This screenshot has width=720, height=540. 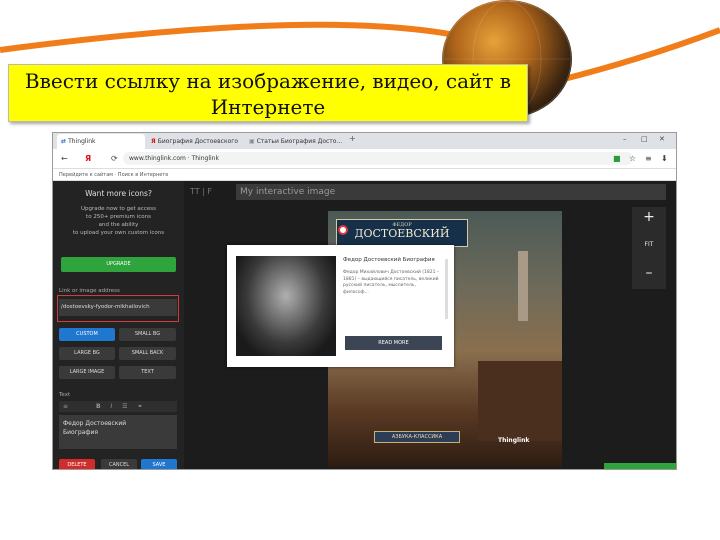 I want to click on large-image-button: LARGE IMAGE, so click(x=87, y=372).